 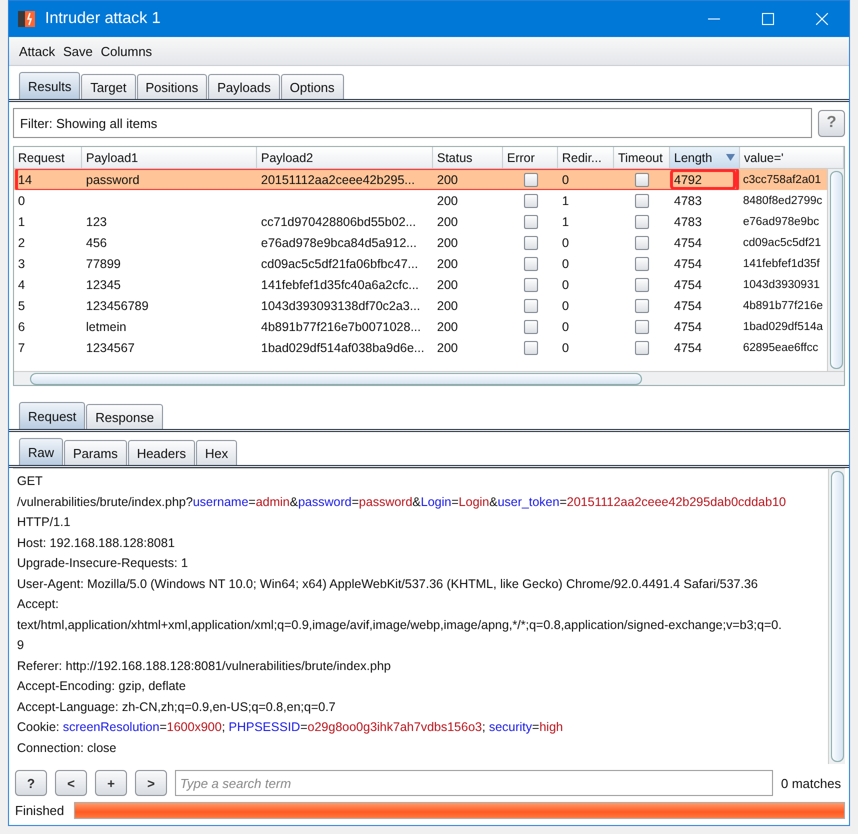 I want to click on search-nav-button: <, so click(x=71, y=783).